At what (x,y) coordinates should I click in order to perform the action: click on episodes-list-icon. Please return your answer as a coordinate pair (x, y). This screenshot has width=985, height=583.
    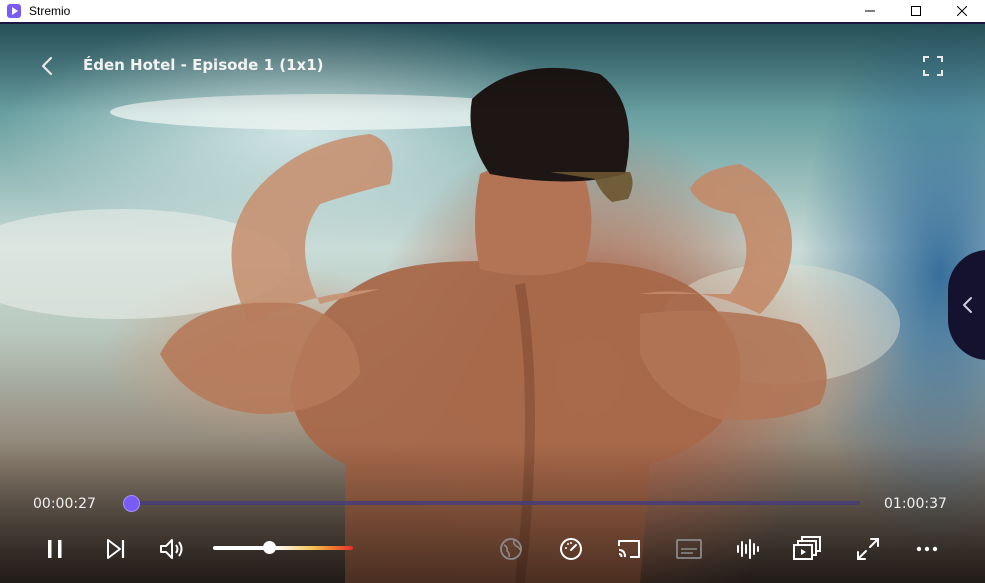
    Looking at the image, I should click on (807, 548).